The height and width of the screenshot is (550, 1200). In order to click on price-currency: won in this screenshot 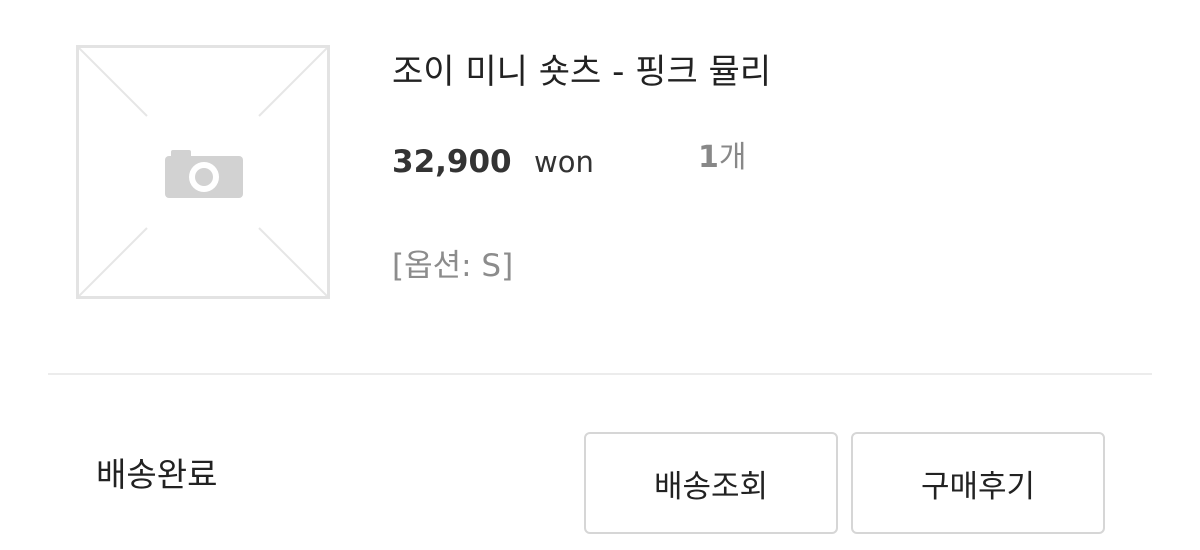, I will do `click(564, 162)`.